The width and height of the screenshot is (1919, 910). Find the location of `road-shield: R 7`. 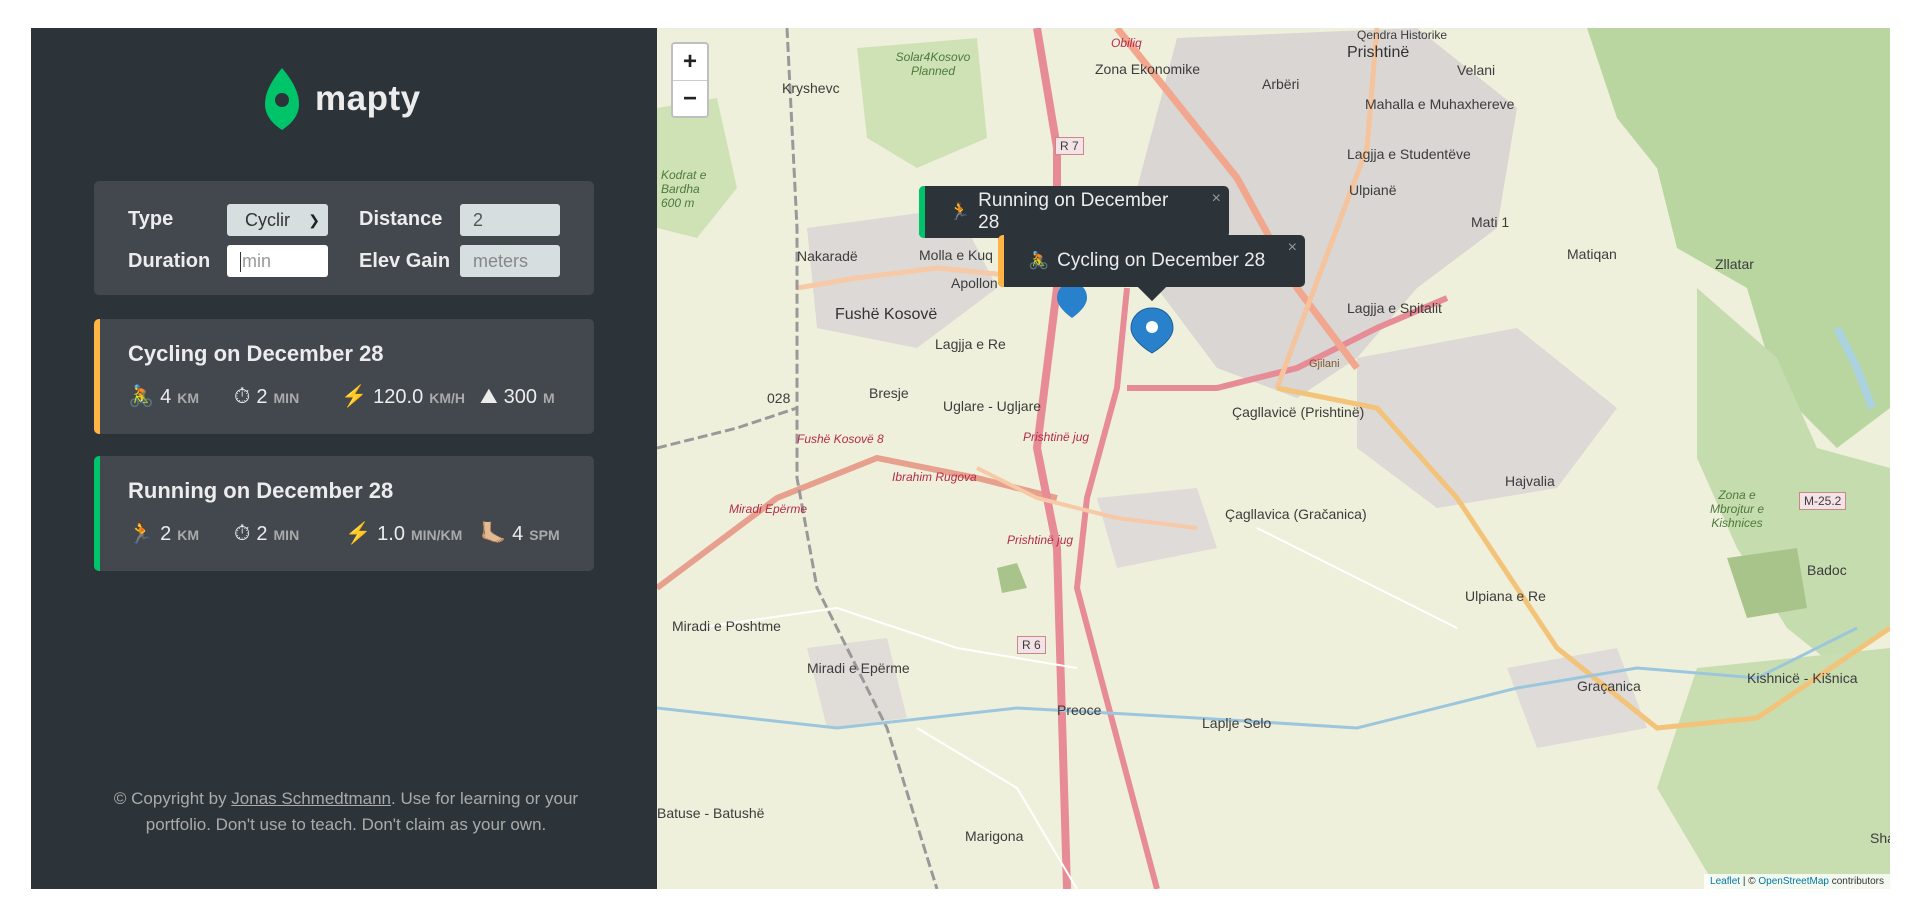

road-shield: R 7 is located at coordinates (1069, 146).